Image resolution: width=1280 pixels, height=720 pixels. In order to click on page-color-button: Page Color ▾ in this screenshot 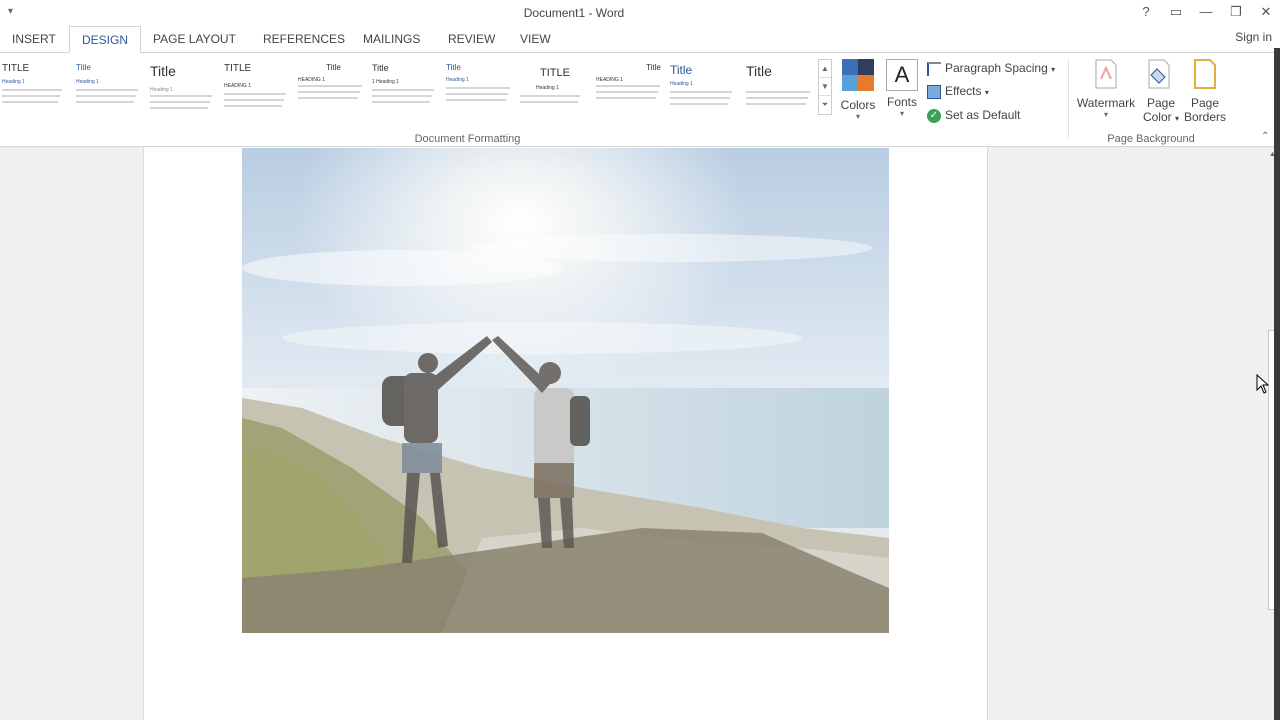, I will do `click(1161, 91)`.